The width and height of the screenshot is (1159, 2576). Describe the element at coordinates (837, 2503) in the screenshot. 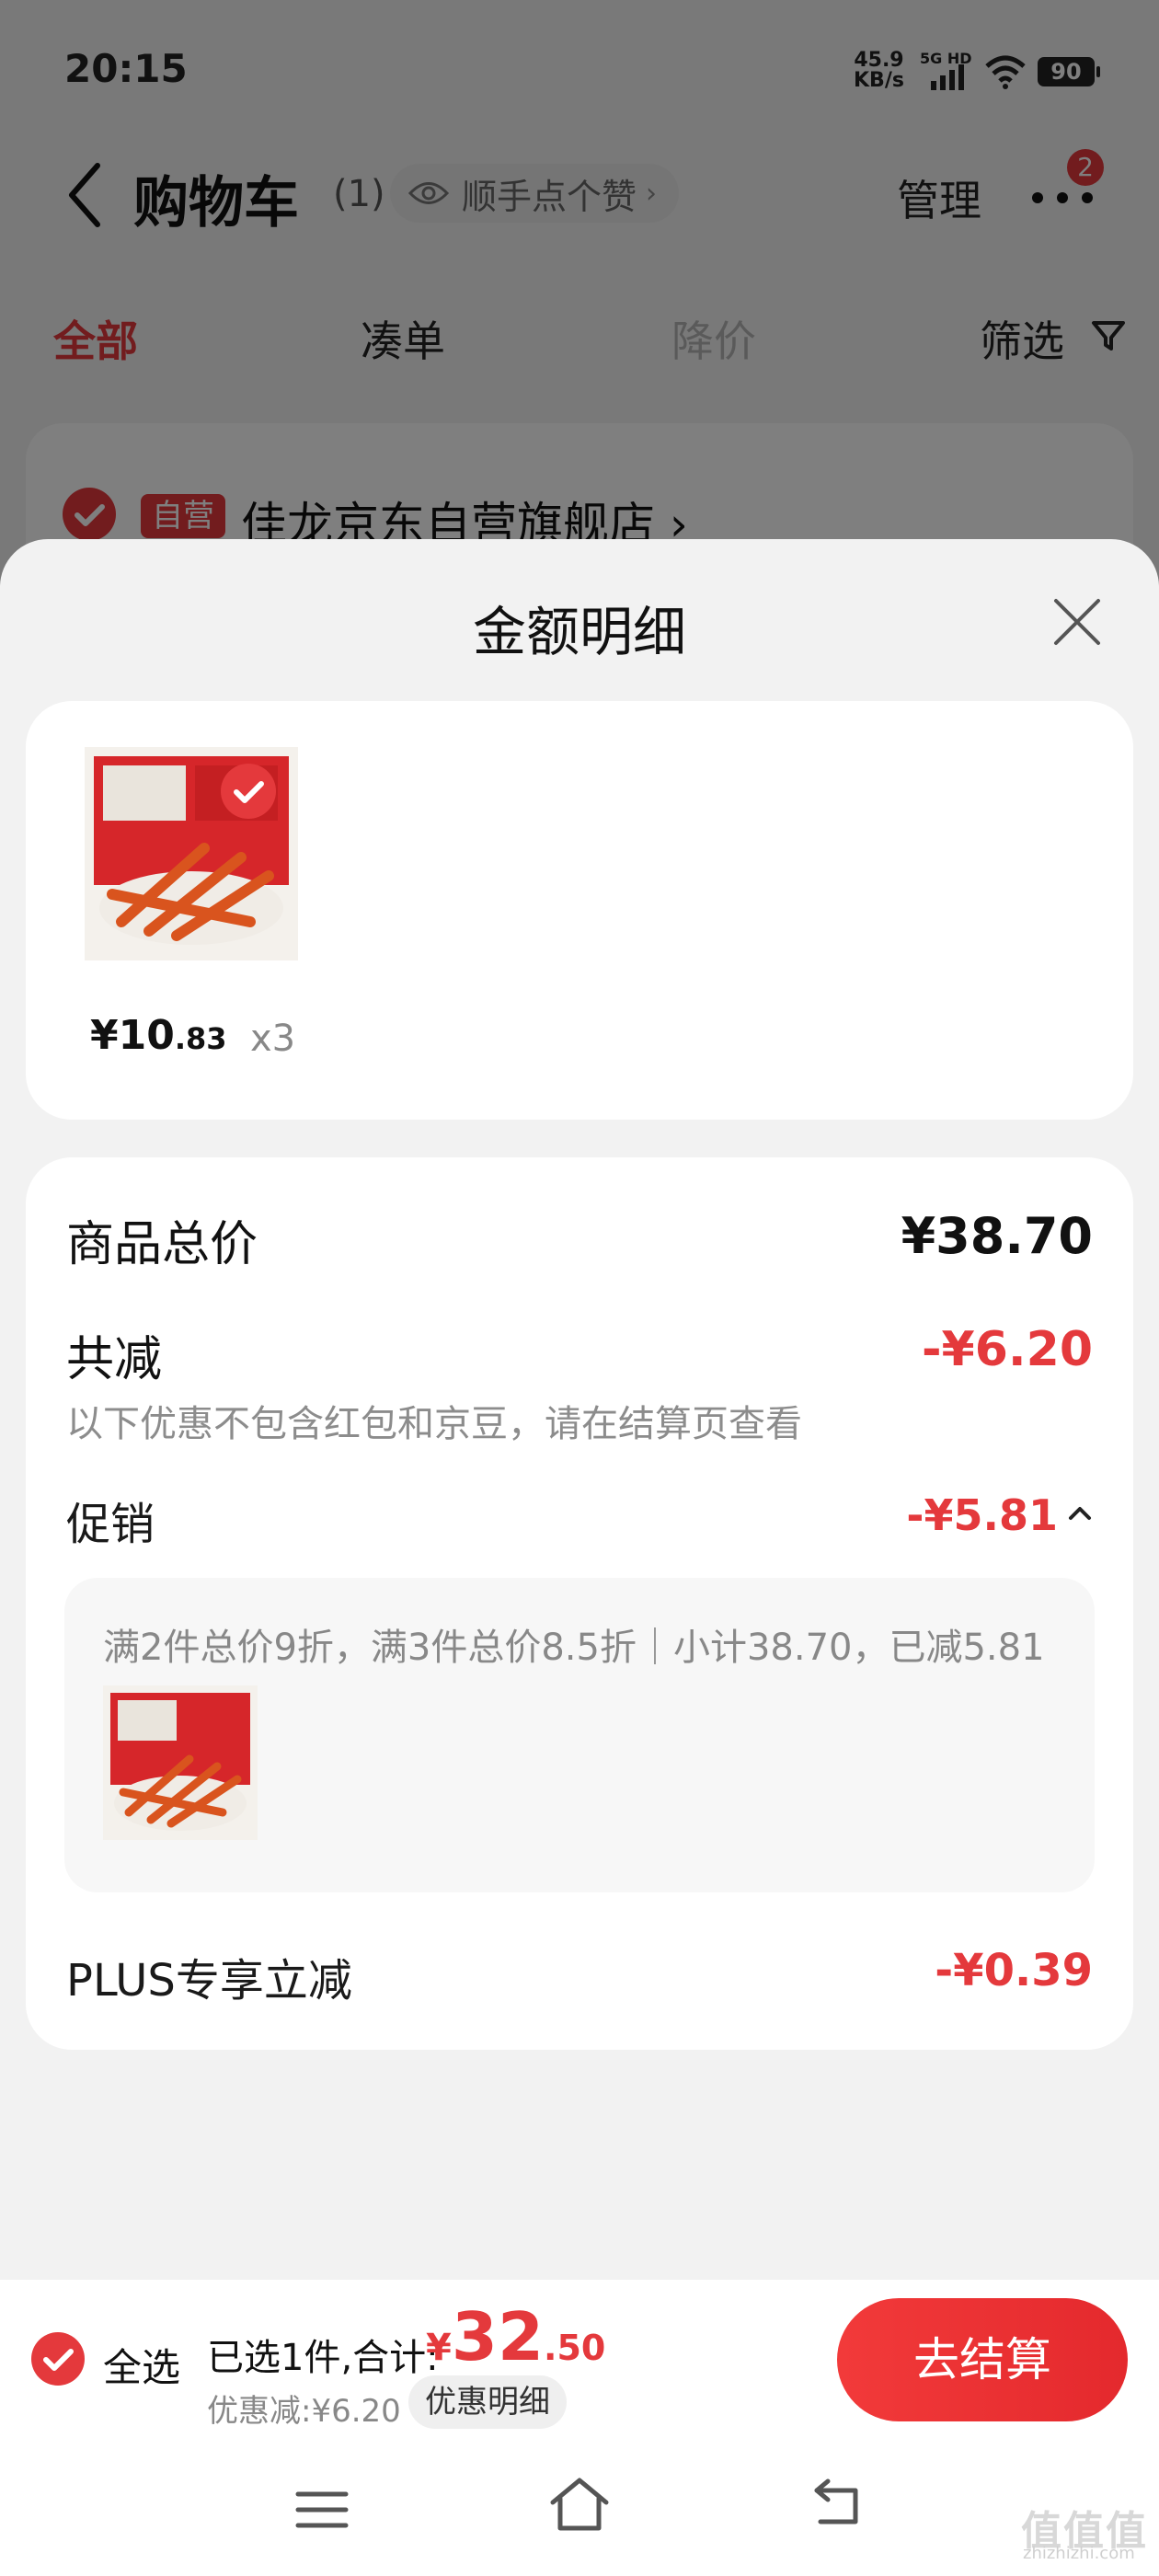

I see `back-nav-icon` at that location.